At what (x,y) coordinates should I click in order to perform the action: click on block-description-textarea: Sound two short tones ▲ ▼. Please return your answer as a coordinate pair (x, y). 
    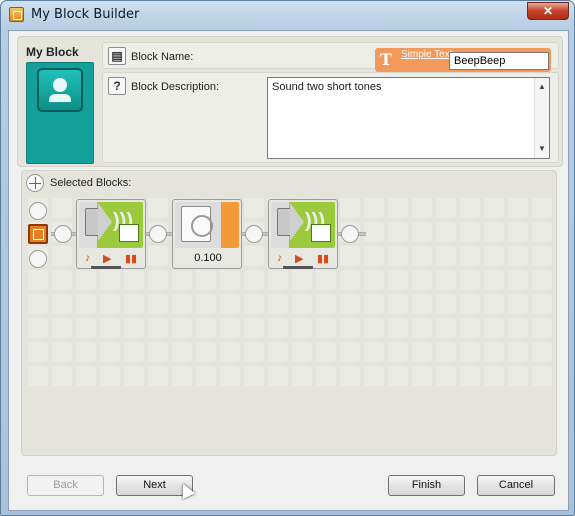
    Looking at the image, I should click on (408, 118).